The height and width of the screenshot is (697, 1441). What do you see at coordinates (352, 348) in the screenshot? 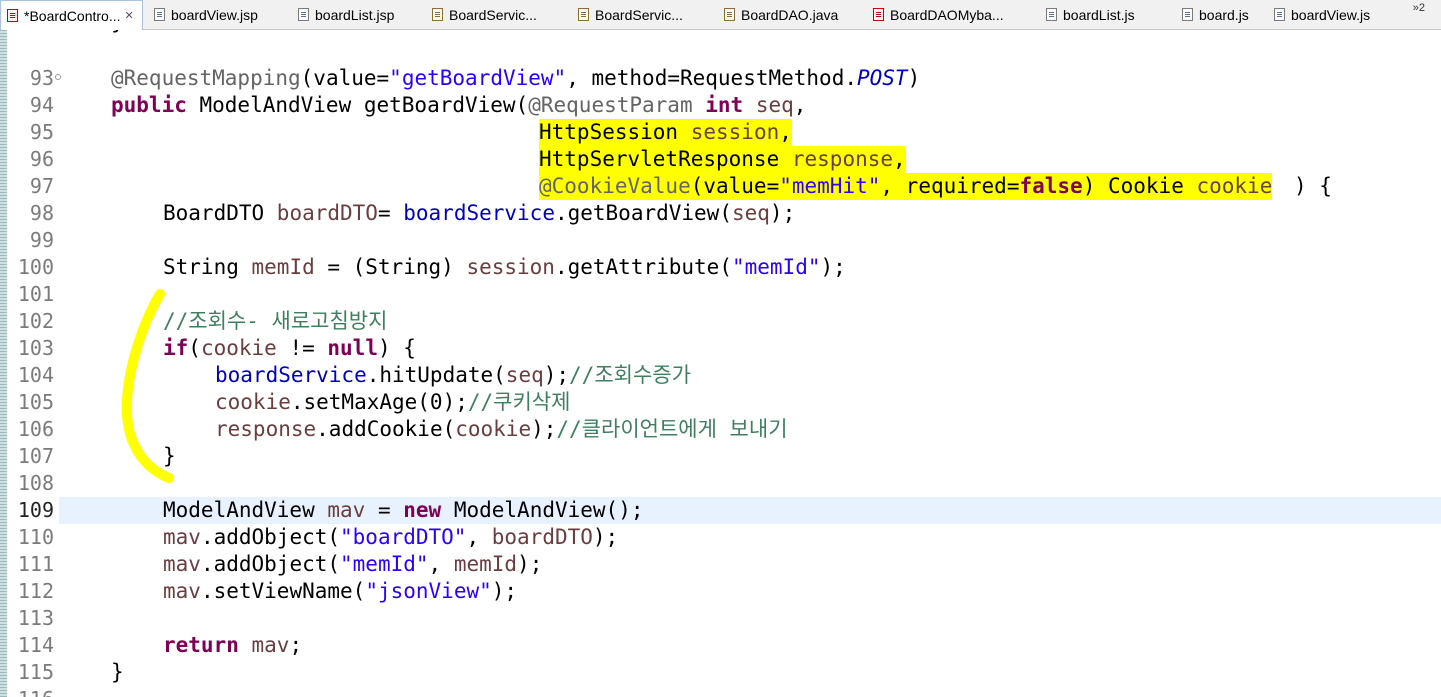
I see `keyword-token: null` at bounding box center [352, 348].